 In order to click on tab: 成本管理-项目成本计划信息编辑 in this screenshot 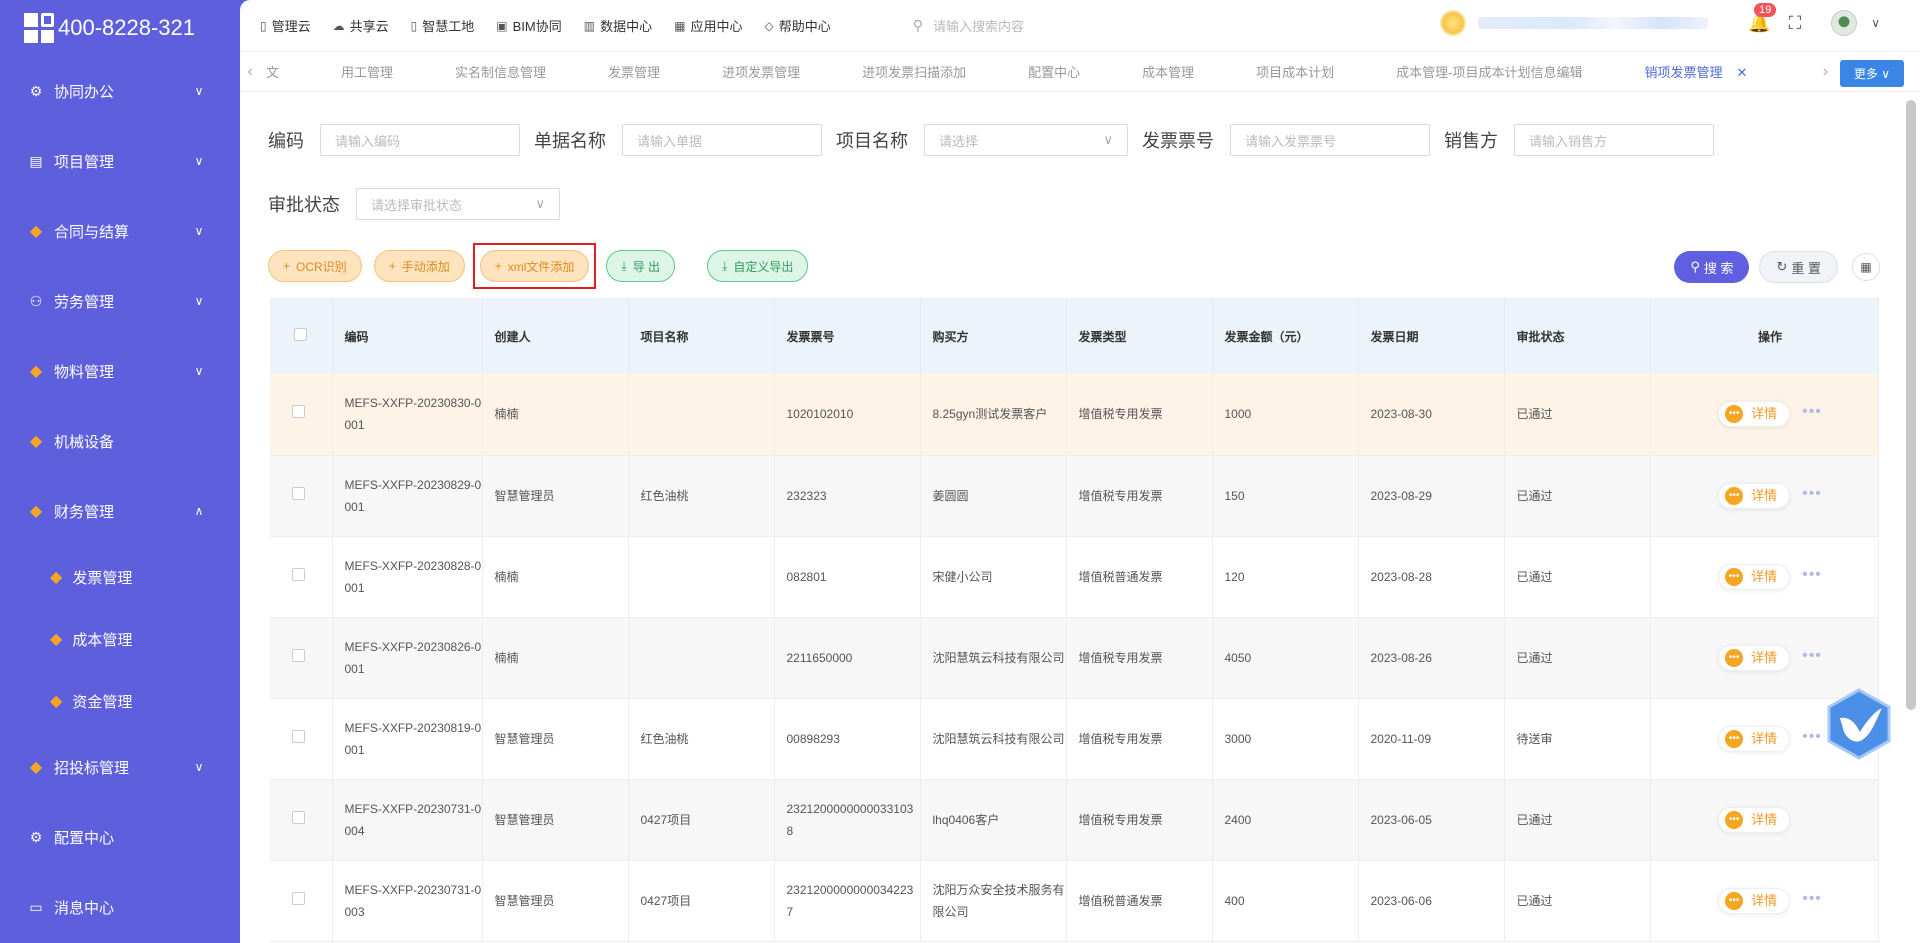, I will do `click(1489, 71)`.